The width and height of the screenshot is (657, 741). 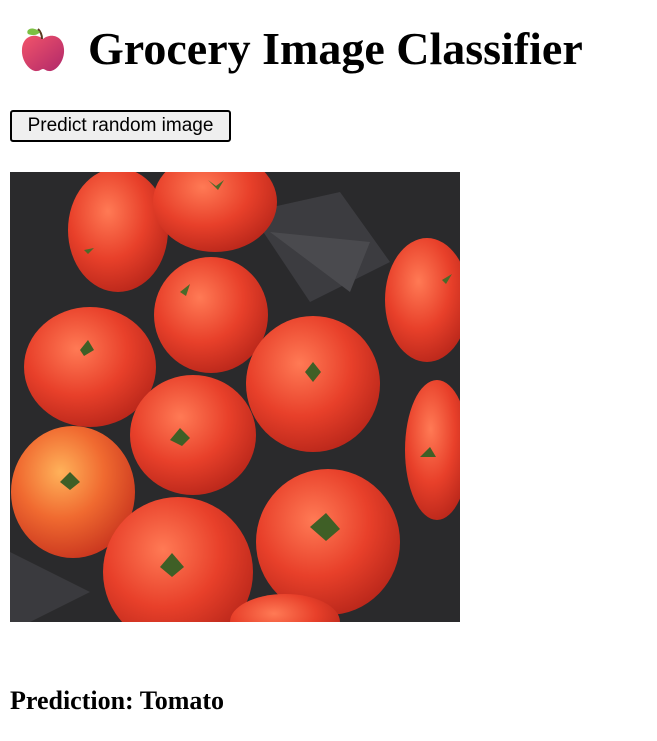 I want to click on red-apple-icon, so click(x=43, y=49).